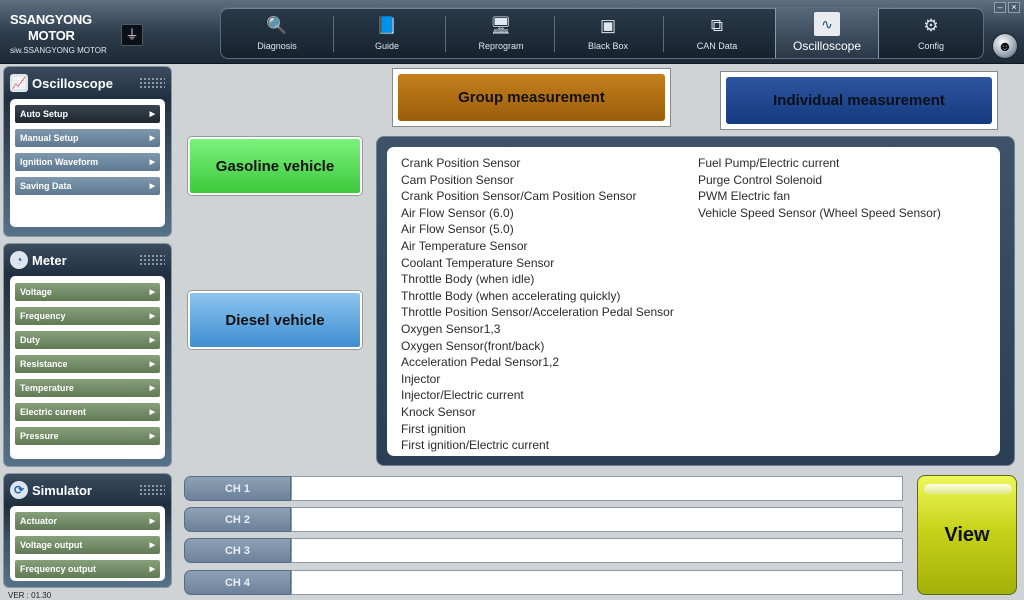 The width and height of the screenshot is (1024, 600). Describe the element at coordinates (87, 364) in the screenshot. I see `menu-resistance: Resistance ▶` at that location.